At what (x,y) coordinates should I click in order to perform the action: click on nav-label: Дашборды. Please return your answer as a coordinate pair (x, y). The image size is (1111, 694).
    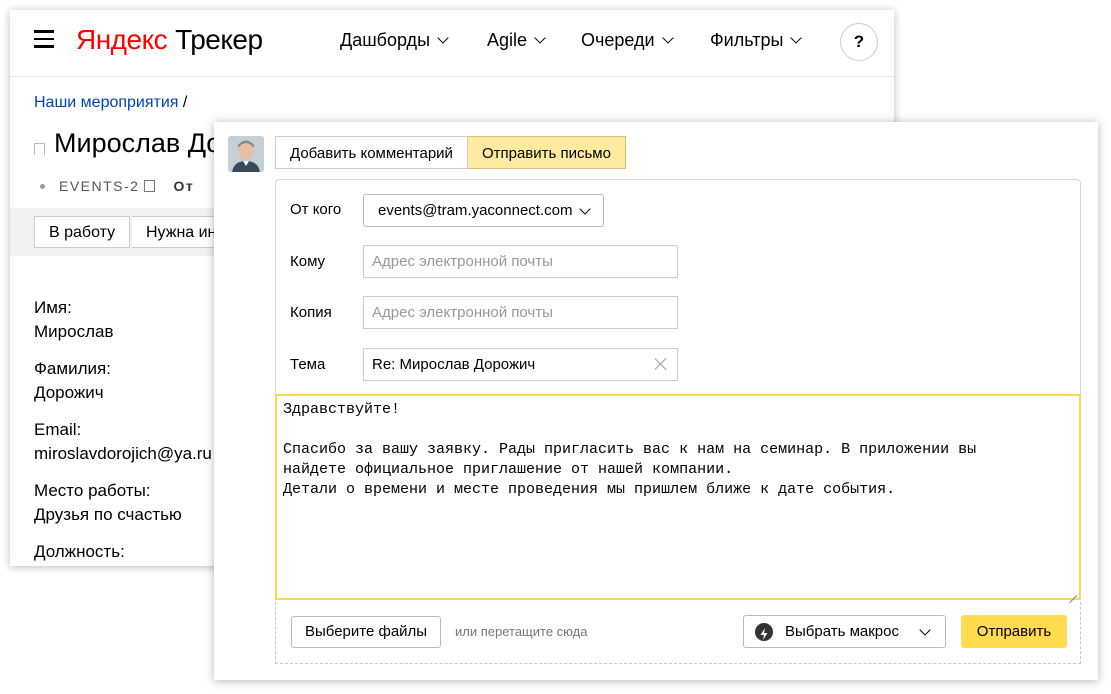
    Looking at the image, I should click on (385, 40).